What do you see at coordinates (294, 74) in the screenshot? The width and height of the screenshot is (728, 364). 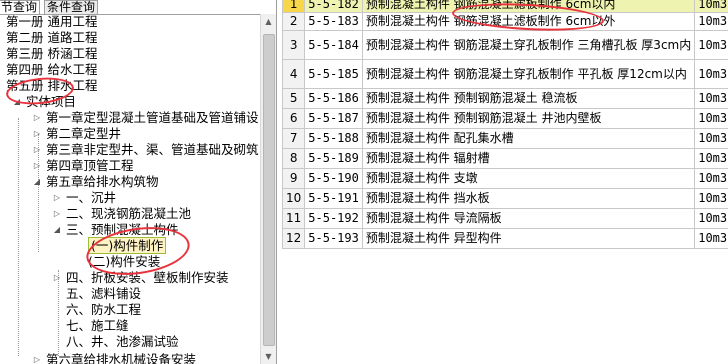 I see `row-number: 4` at bounding box center [294, 74].